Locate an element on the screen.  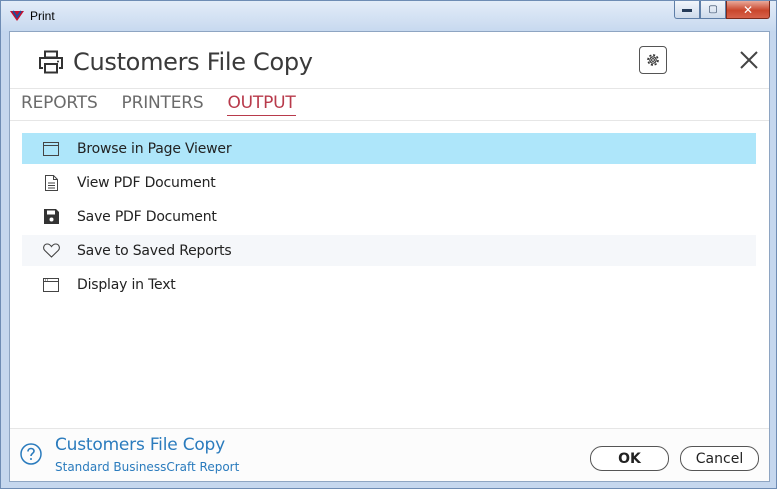
window-title: Print is located at coordinates (42, 16).